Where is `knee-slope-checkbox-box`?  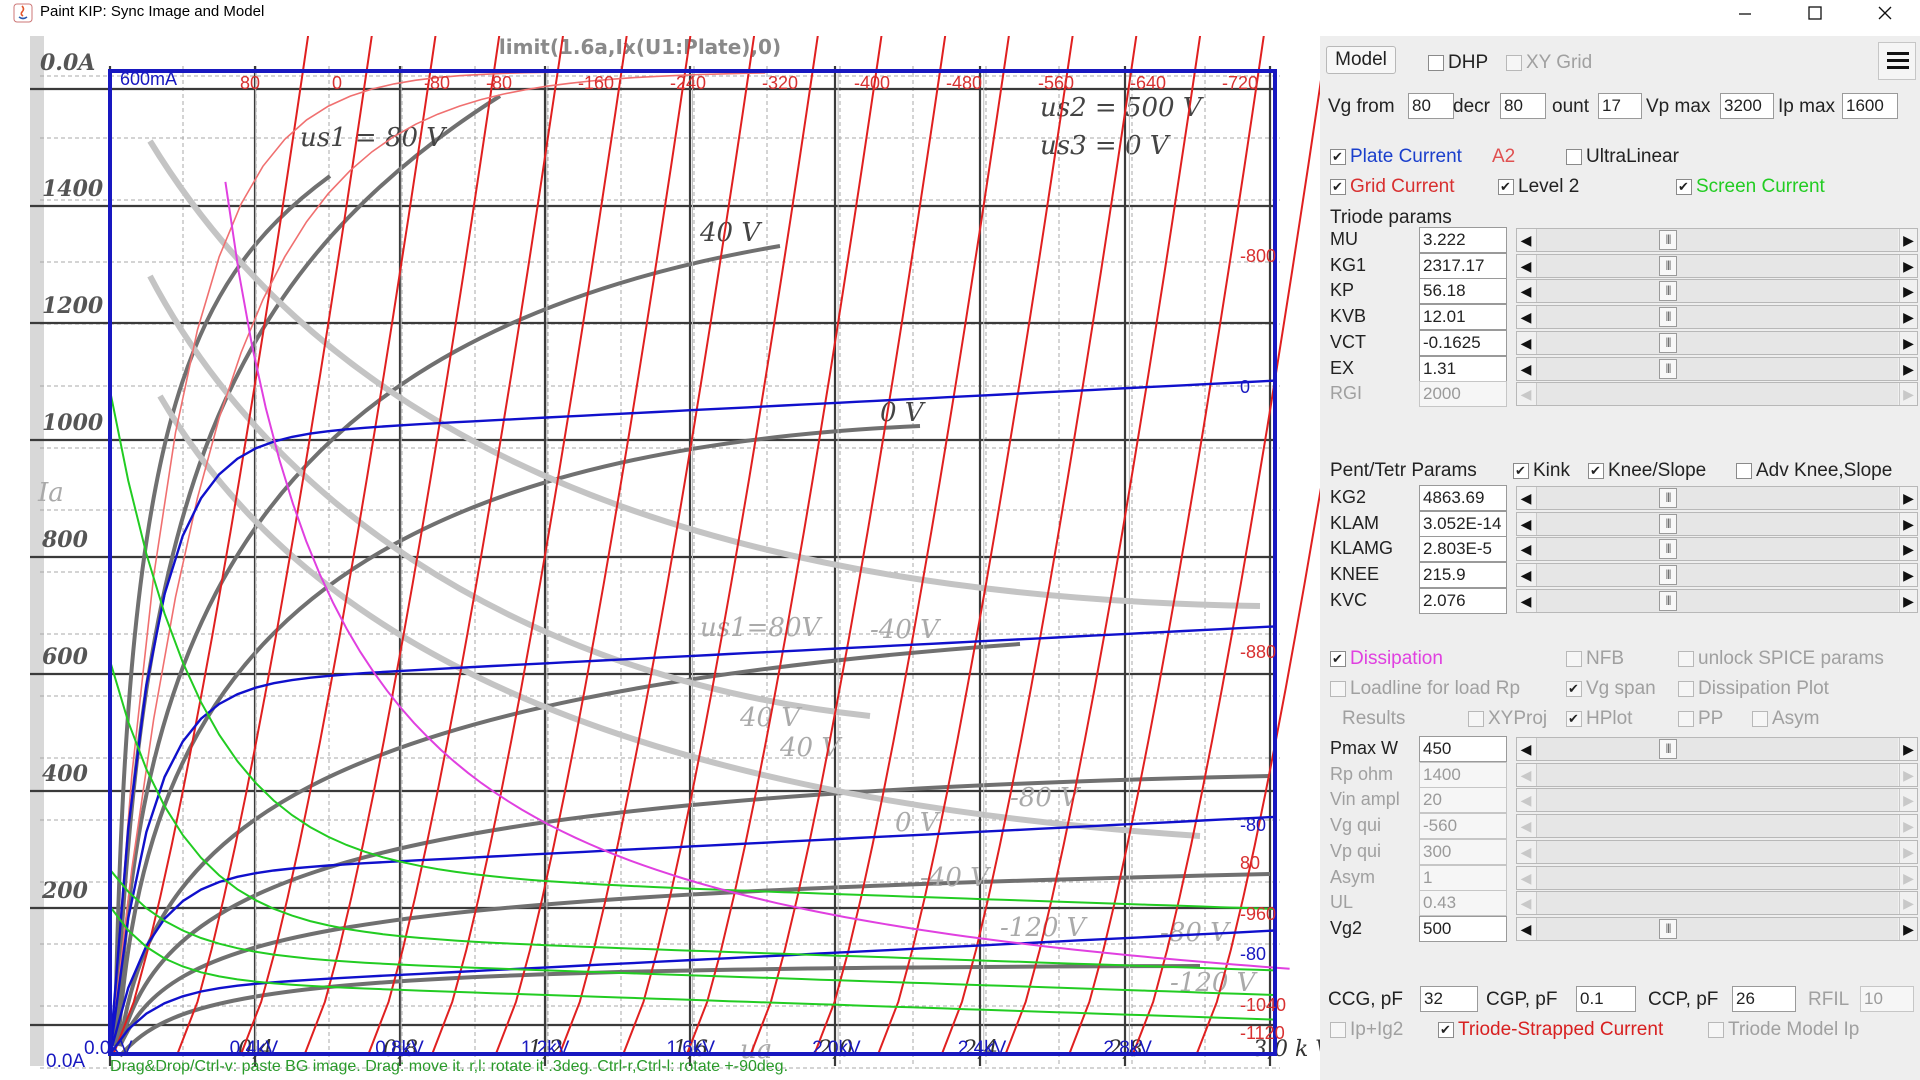
knee-slope-checkbox-box is located at coordinates (1596, 470).